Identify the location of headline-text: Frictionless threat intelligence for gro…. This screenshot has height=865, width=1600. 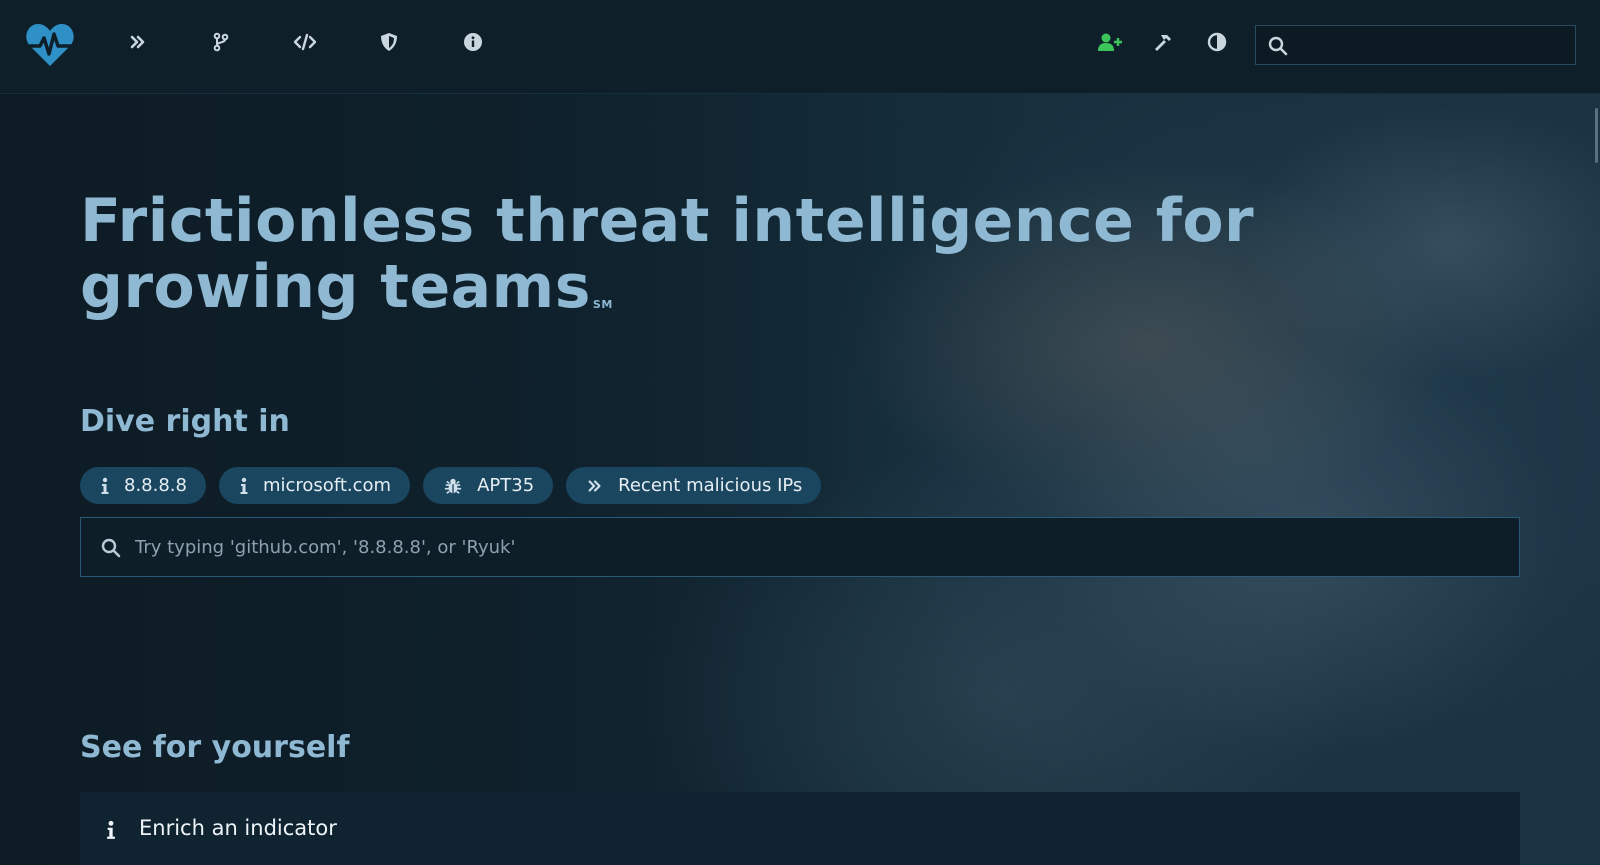
(667, 254).